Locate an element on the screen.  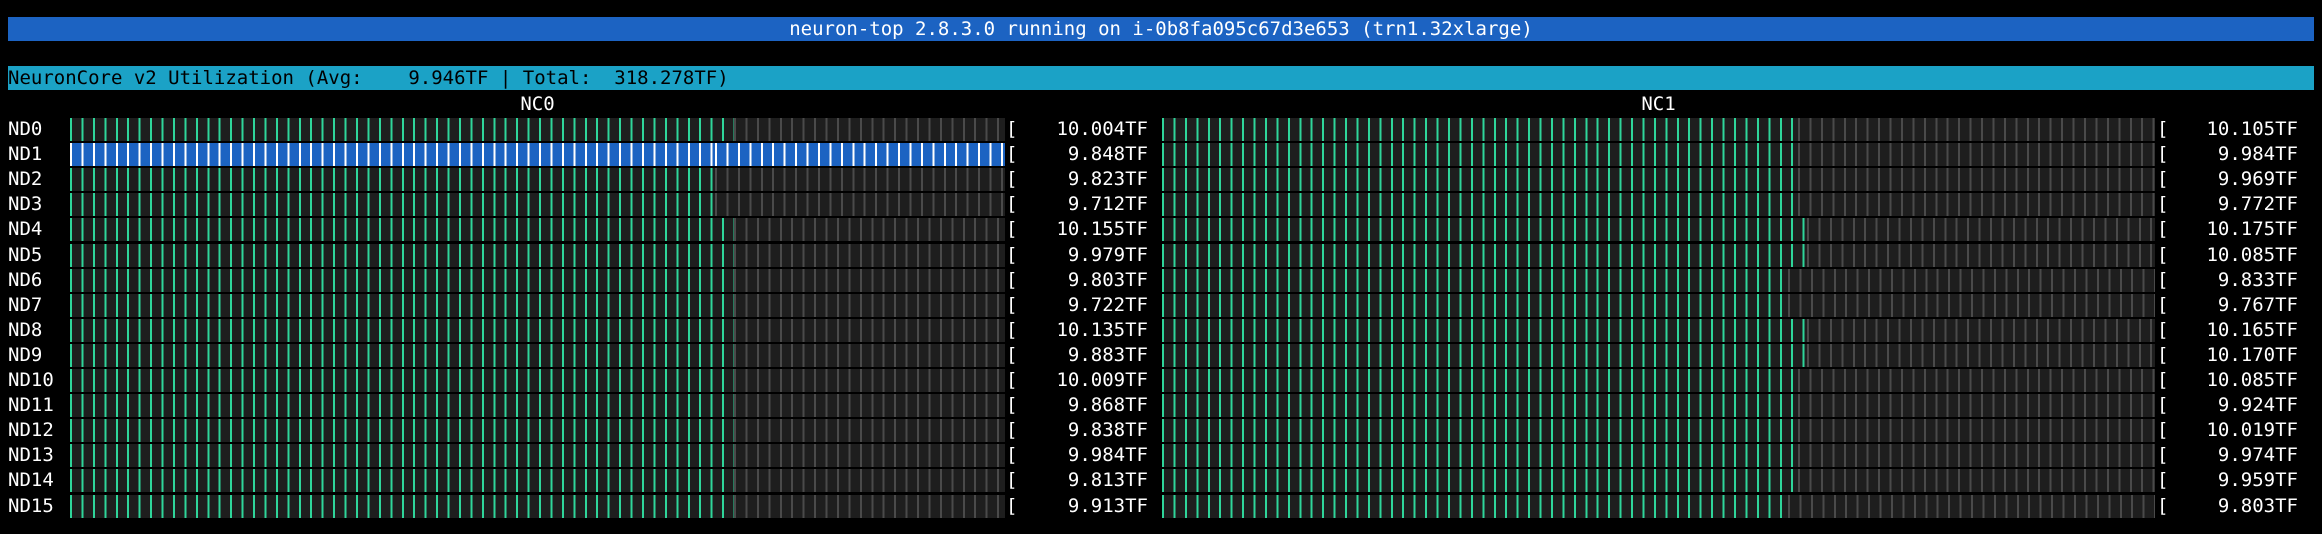
nc1-value: 9.959TF is located at coordinates (2257, 480).